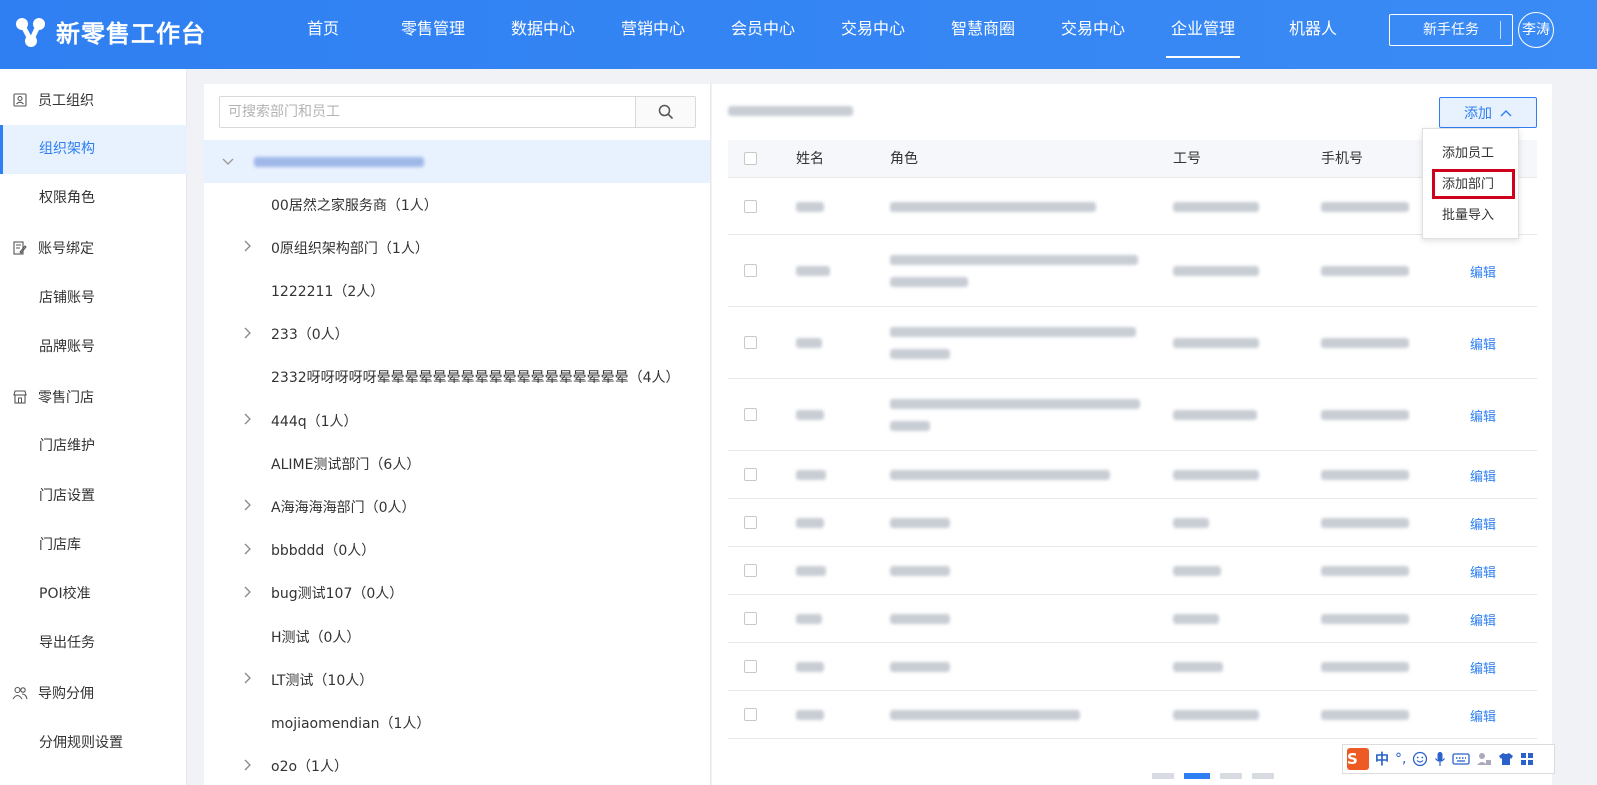 The image size is (1597, 785). What do you see at coordinates (93, 198) in the screenshot?
I see `sidebar-item-0-1: 权限角色` at bounding box center [93, 198].